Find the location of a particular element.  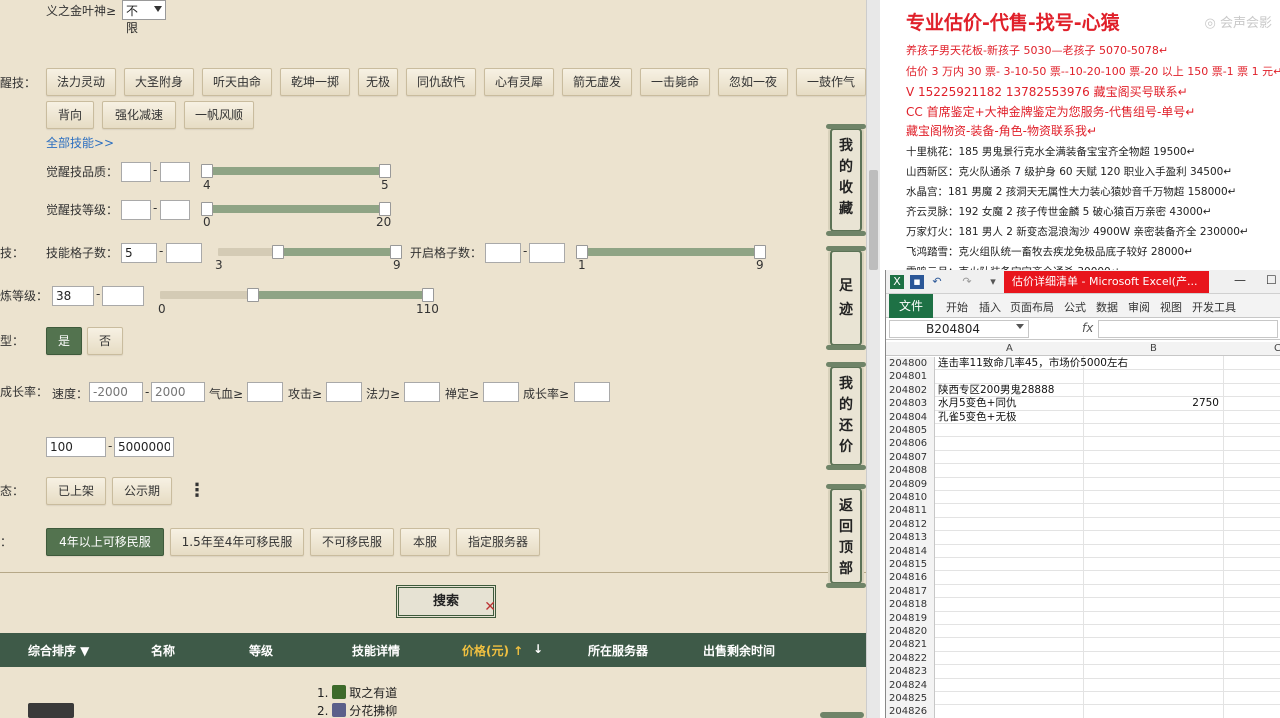

ribbon-tab: 公式 is located at coordinates (1075, 307).